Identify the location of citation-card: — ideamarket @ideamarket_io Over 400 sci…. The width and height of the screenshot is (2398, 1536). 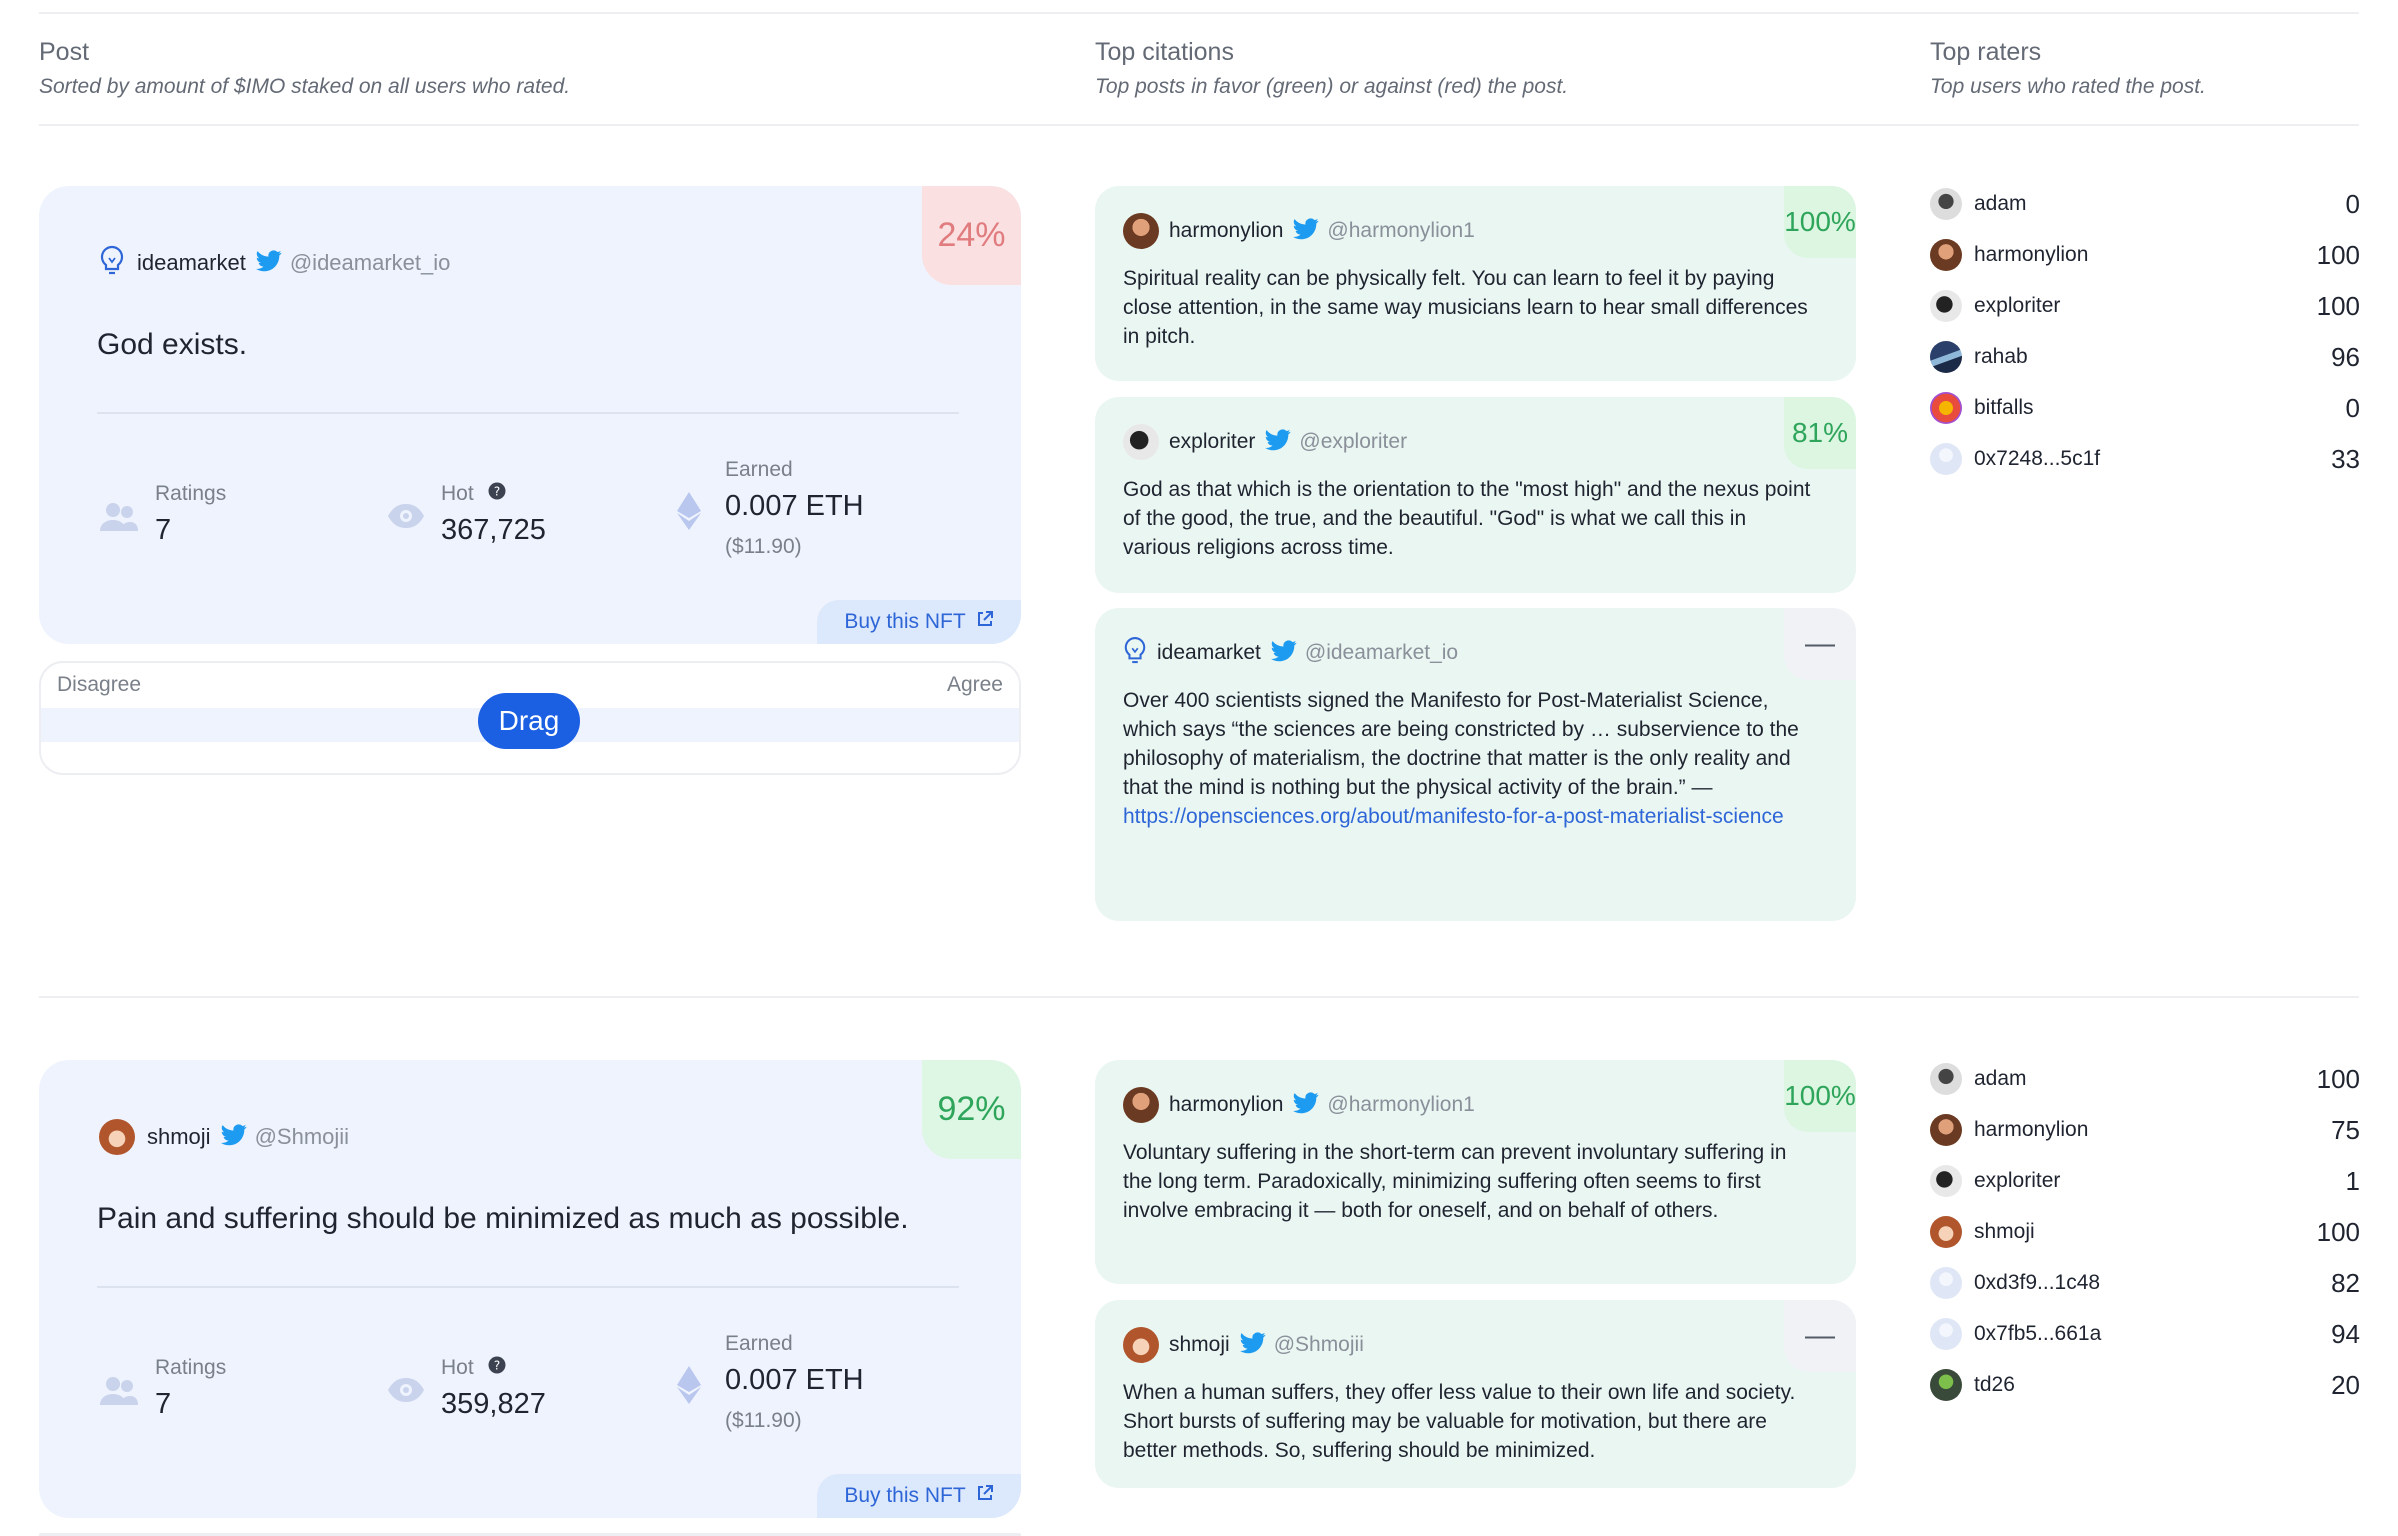
(1475, 764).